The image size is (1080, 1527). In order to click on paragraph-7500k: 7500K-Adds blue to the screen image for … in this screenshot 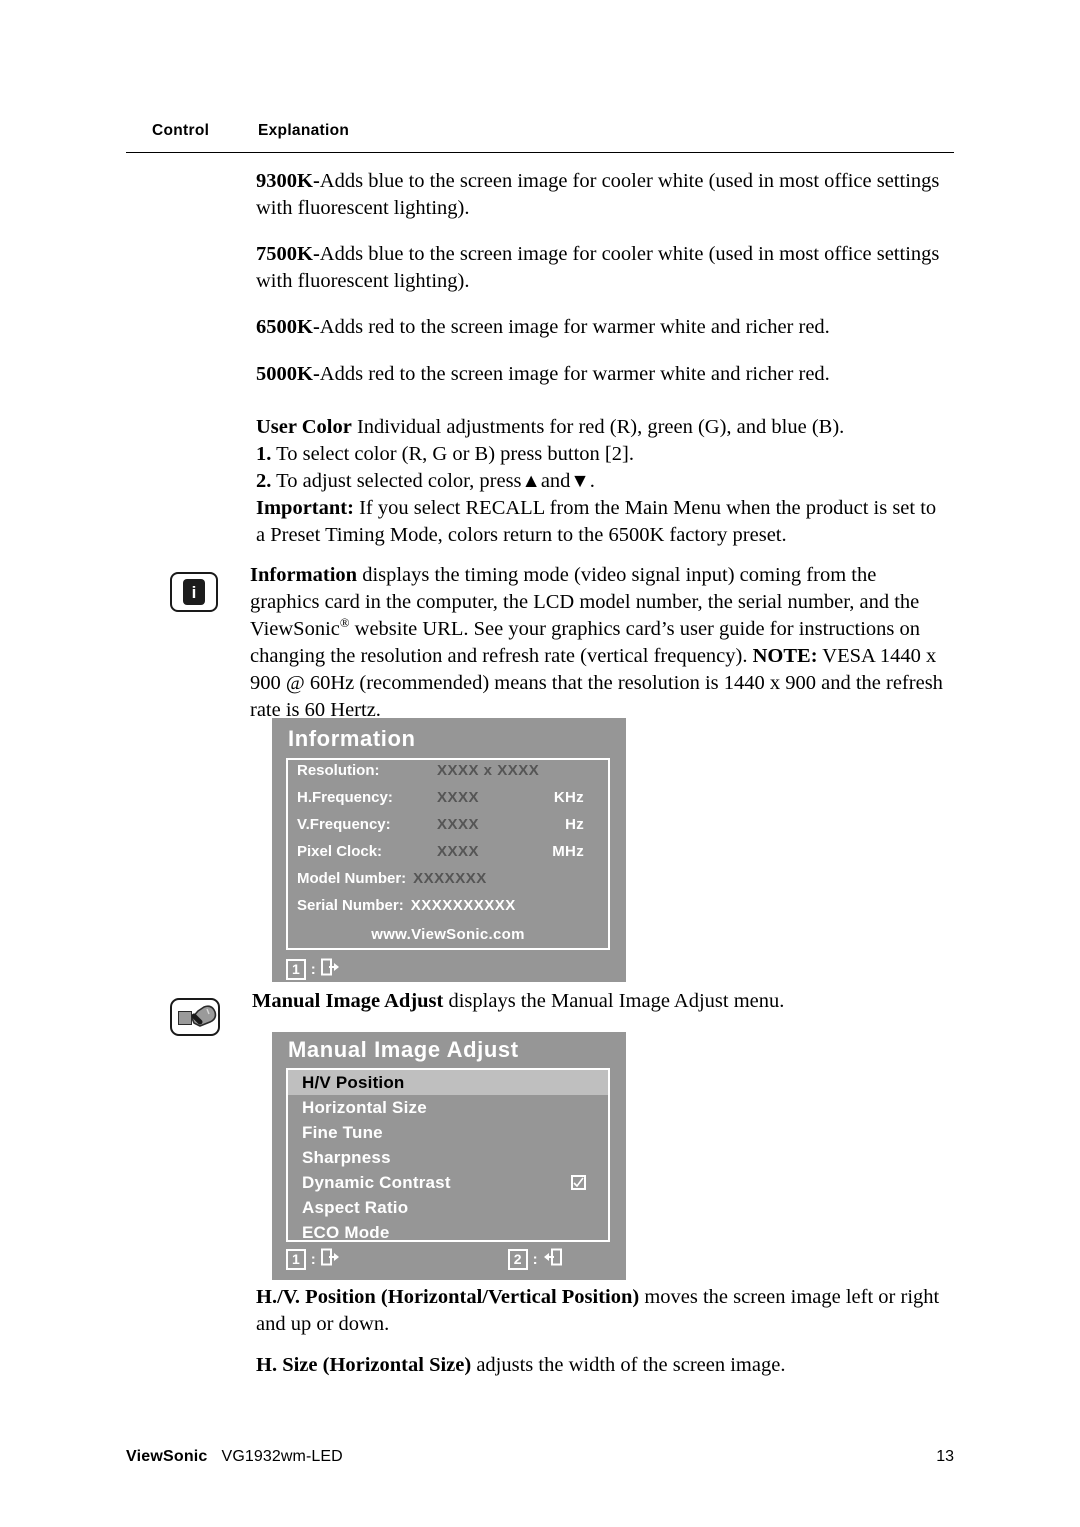, I will do `click(601, 268)`.